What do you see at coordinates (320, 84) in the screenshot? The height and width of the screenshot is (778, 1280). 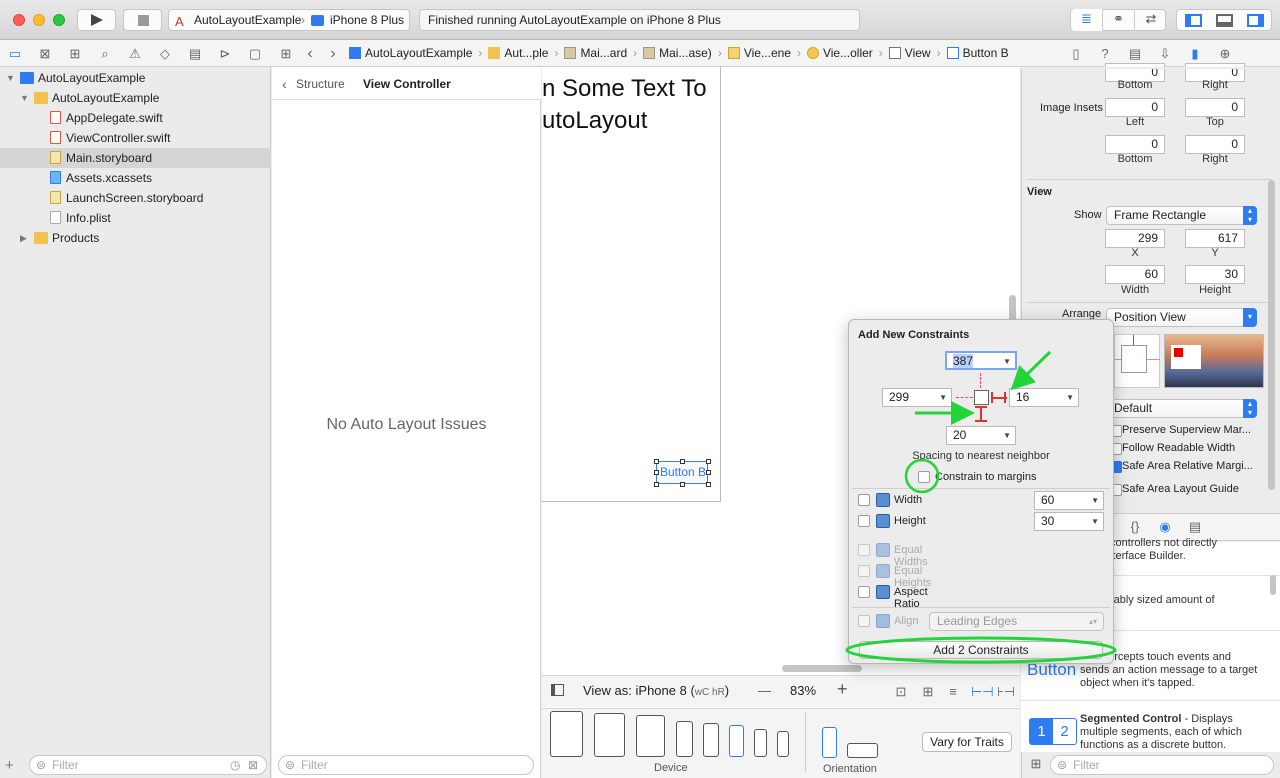 I see `structure-back-button: Structure` at bounding box center [320, 84].